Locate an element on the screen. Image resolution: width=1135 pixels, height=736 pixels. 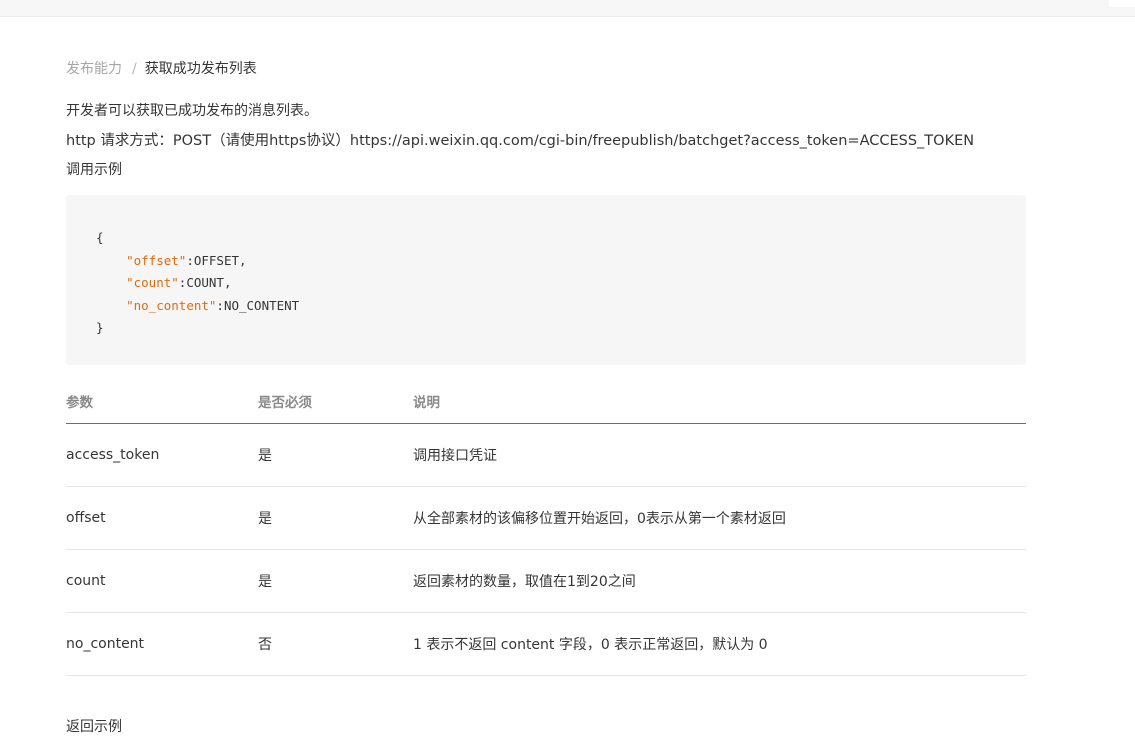
code-line-count: "count":COUNT, is located at coordinates (561, 283).